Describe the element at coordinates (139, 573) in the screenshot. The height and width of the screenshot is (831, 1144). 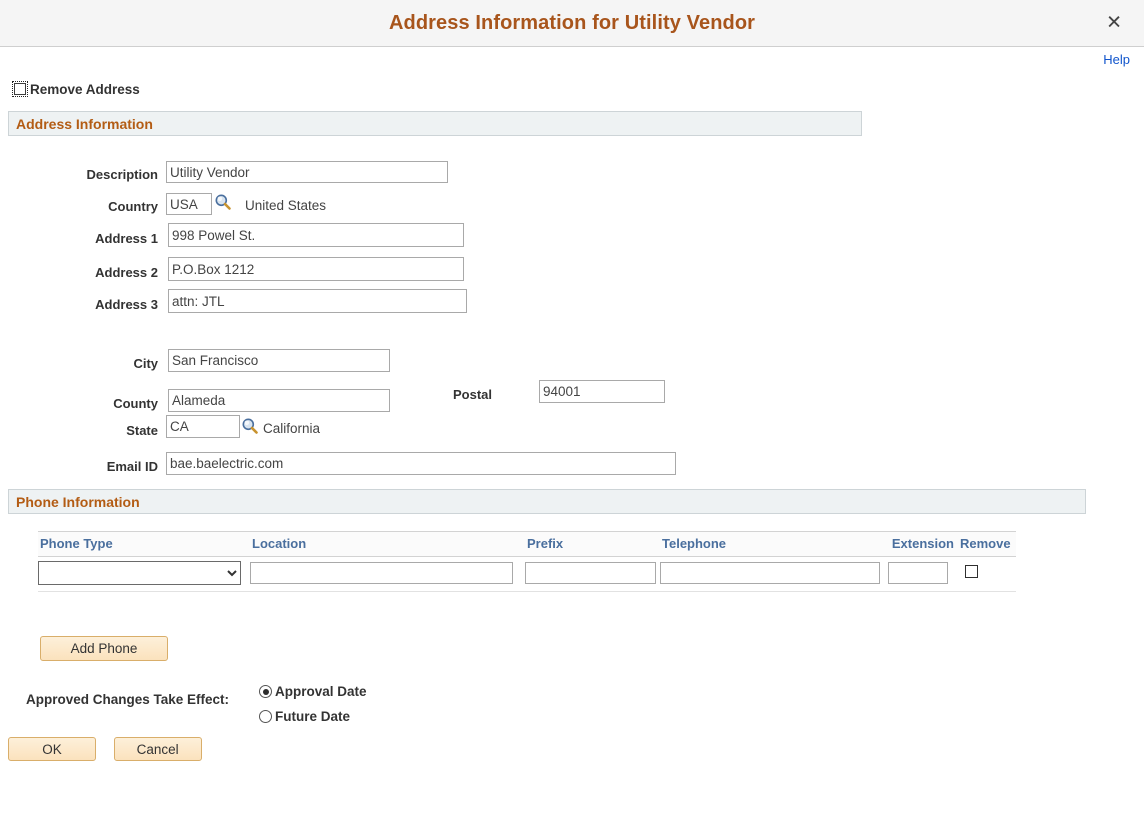
I see `phone-type-select` at that location.